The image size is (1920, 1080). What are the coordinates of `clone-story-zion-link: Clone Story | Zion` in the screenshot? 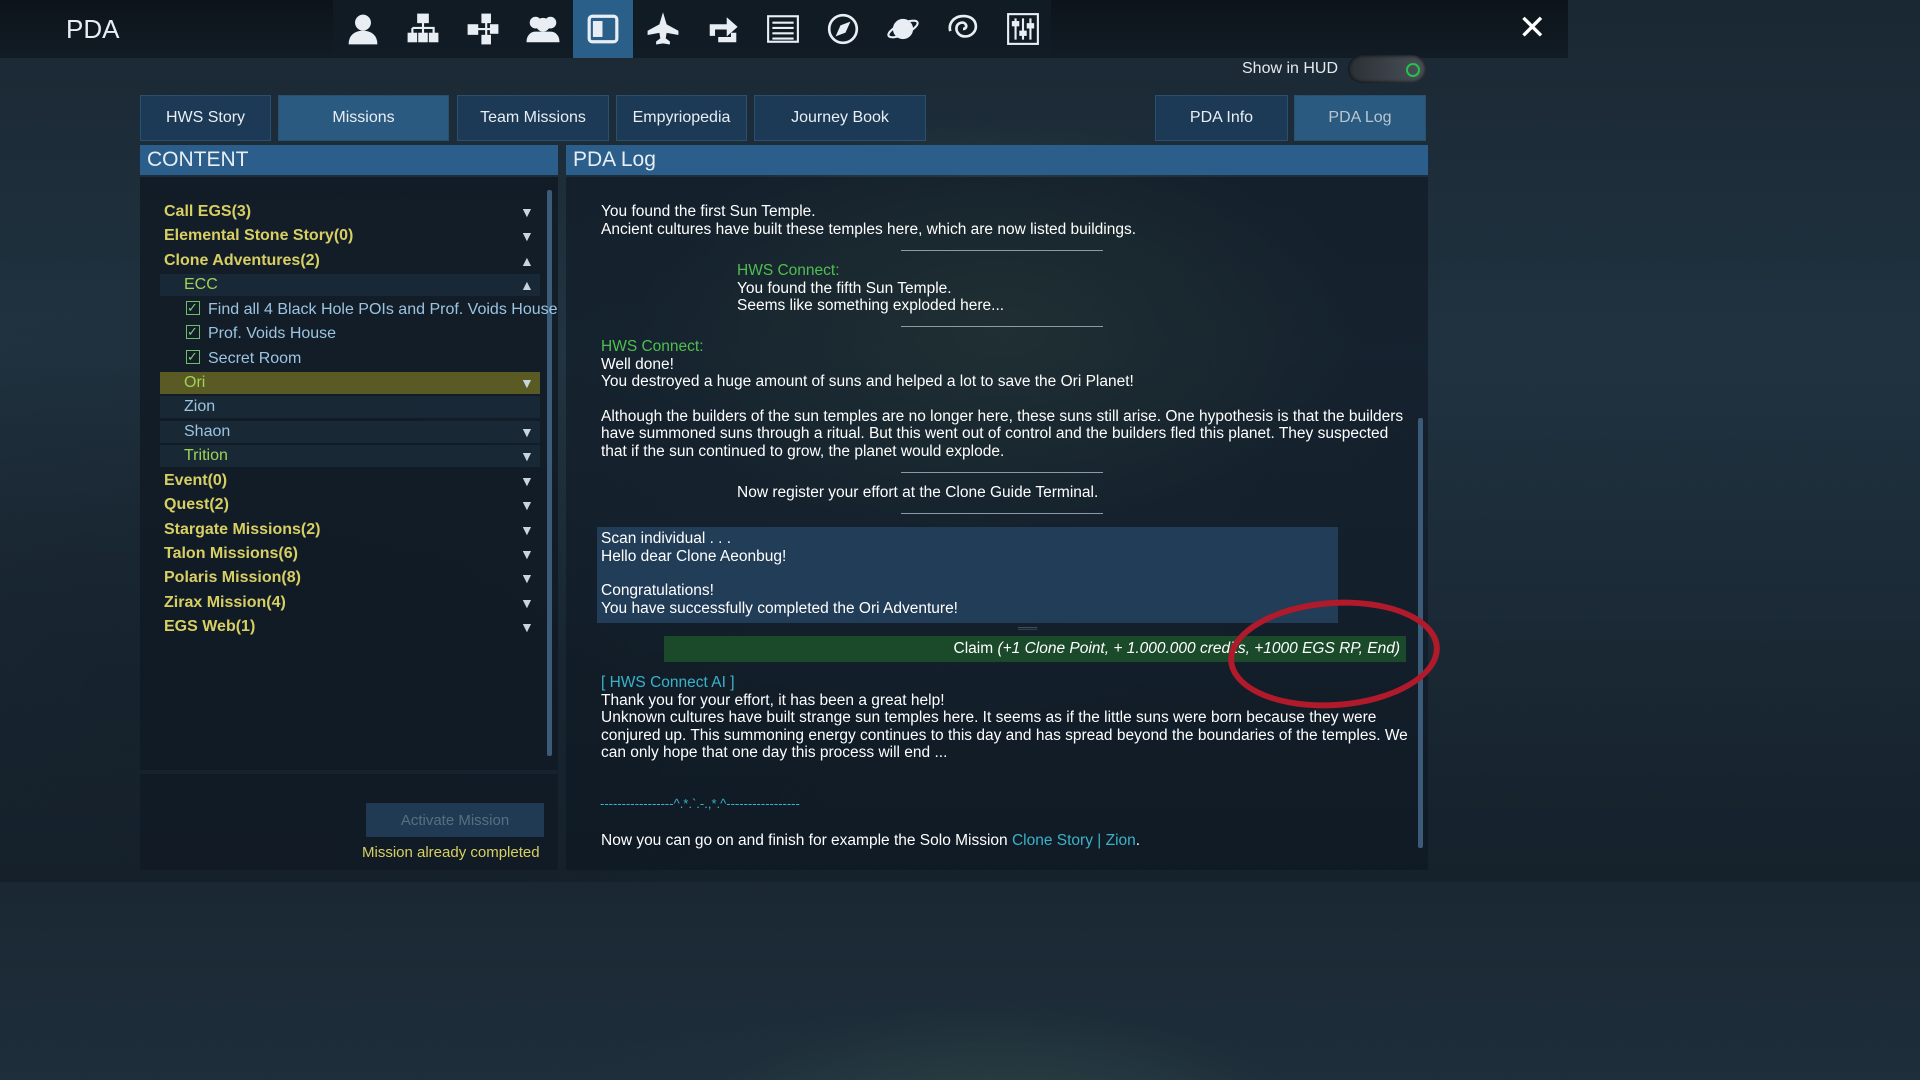 It's located at (1074, 840).